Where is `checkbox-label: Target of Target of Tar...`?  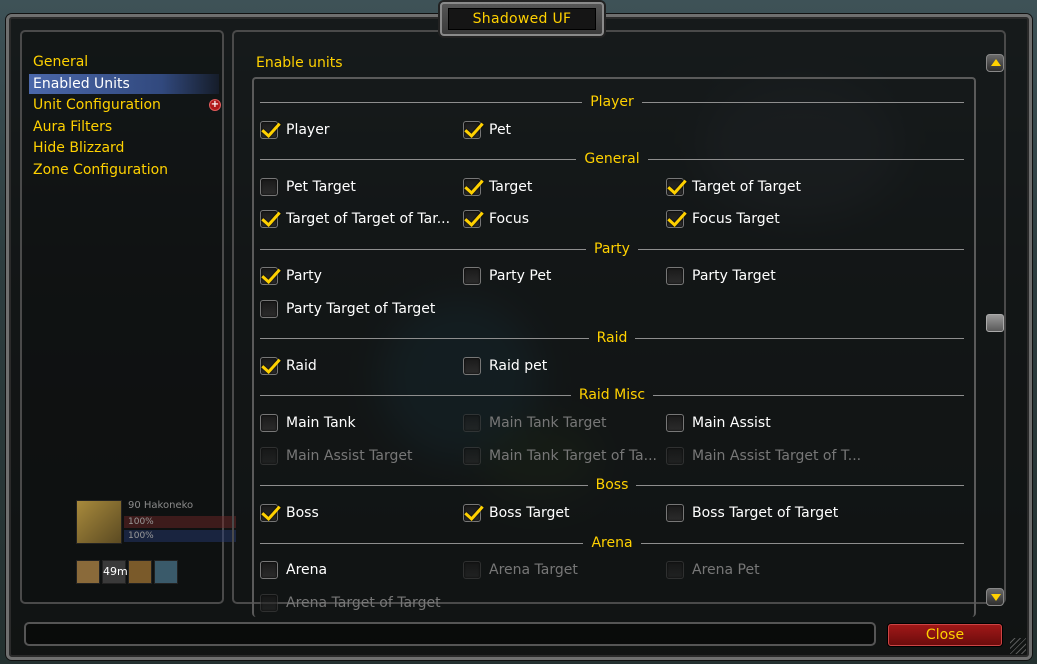
checkbox-label: Target of Target of Tar... is located at coordinates (368, 219).